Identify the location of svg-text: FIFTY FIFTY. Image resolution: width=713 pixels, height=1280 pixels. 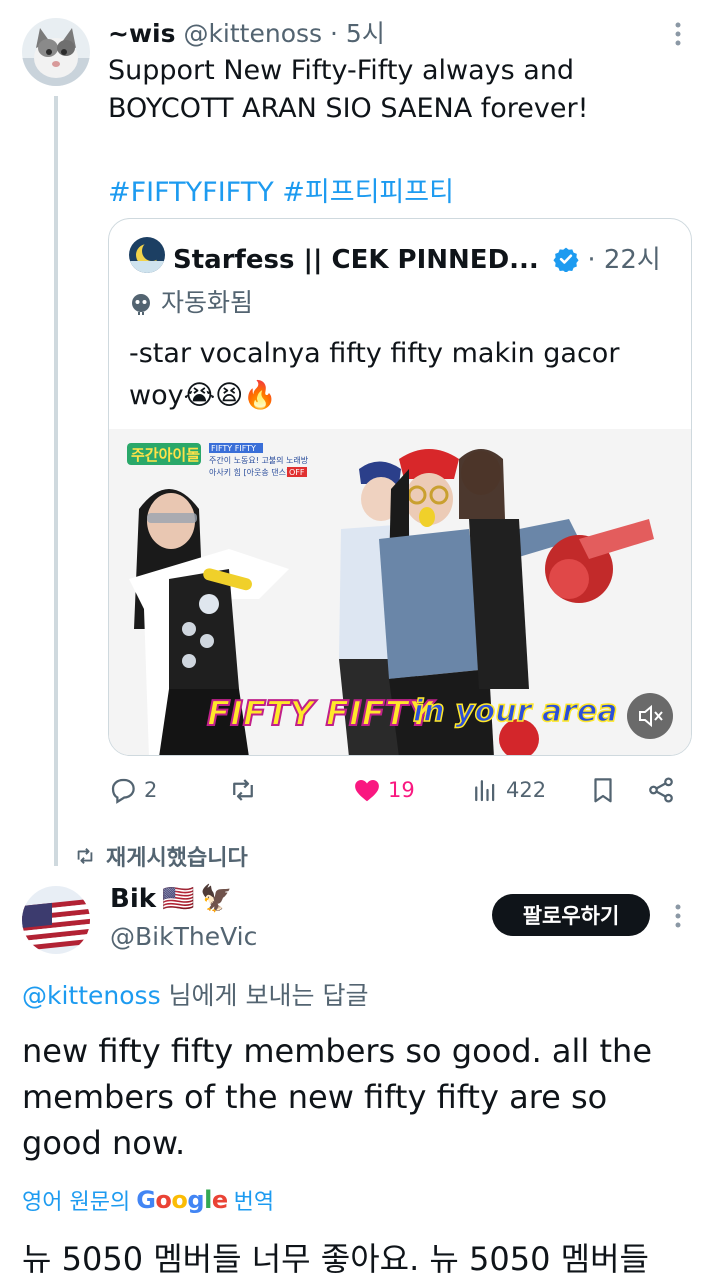
(233, 448).